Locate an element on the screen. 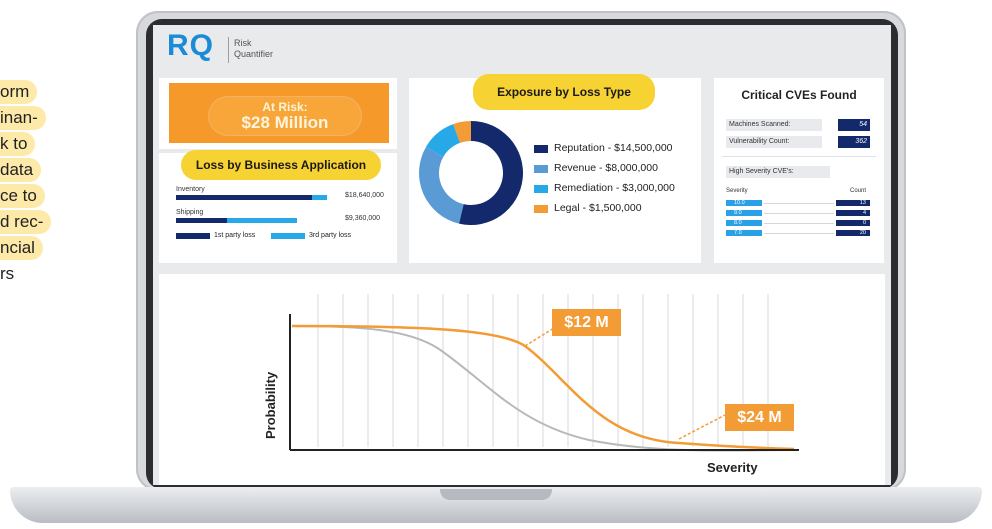 The height and width of the screenshot is (529, 992). at-risk-value: $28 Million is located at coordinates (285, 122).